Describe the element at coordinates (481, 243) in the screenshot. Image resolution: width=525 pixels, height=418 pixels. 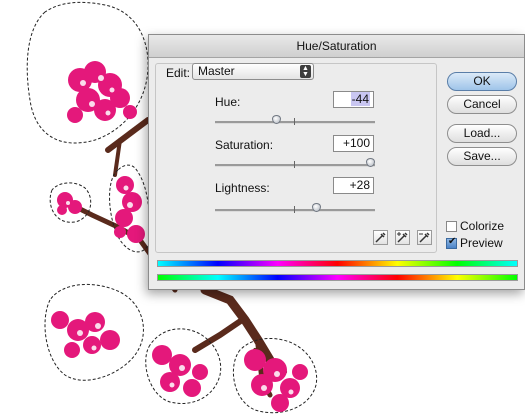
I see `preview-label: Preview` at that location.